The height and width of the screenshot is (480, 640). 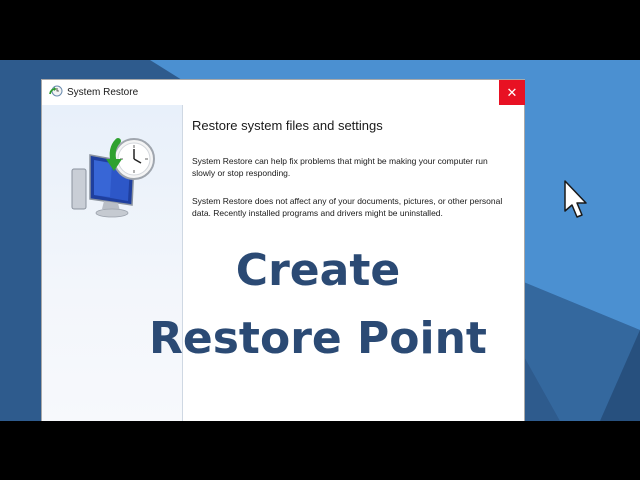 I want to click on overlay-title-line-1: Create, so click(x=318, y=270).